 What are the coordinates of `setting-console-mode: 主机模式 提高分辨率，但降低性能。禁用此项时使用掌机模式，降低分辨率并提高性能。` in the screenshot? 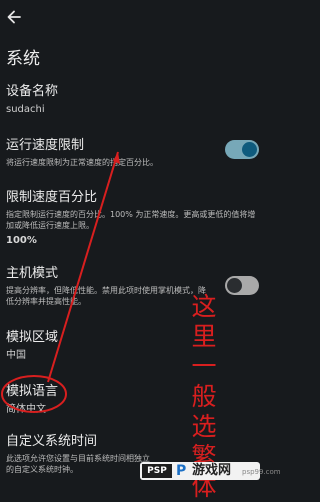 It's located at (109, 286).